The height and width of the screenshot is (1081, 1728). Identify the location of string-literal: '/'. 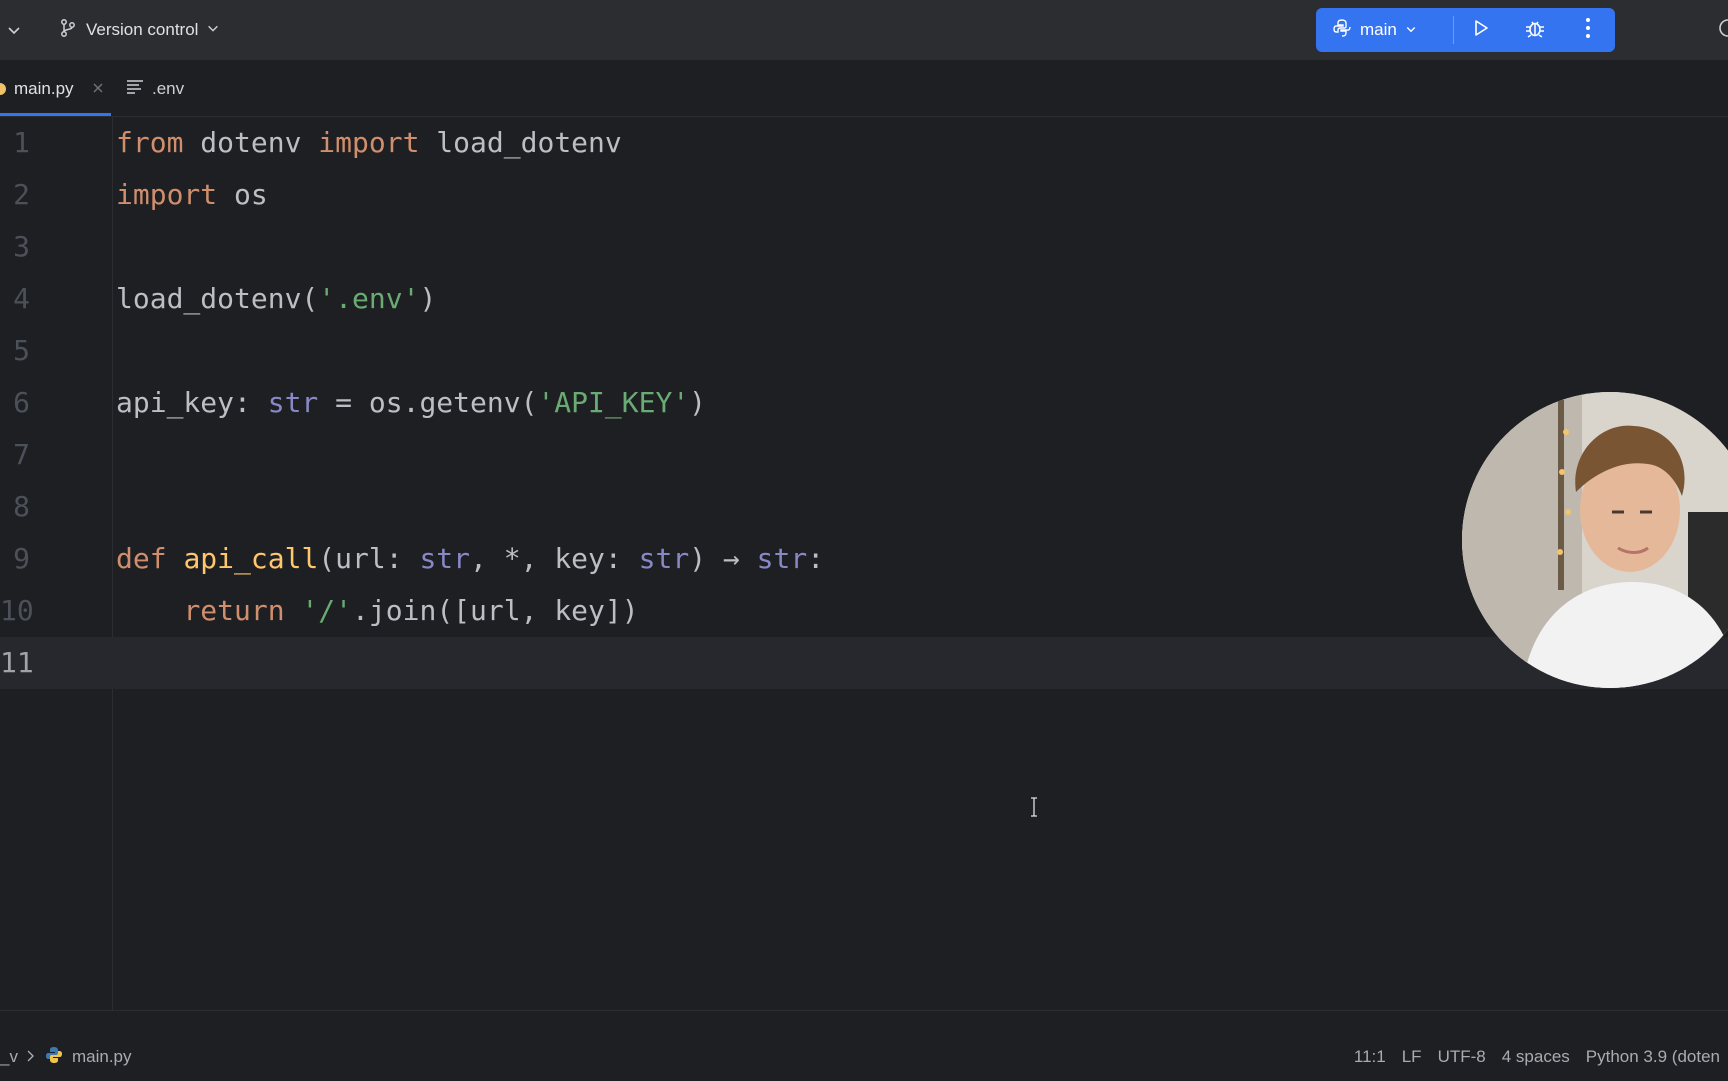
(327, 610).